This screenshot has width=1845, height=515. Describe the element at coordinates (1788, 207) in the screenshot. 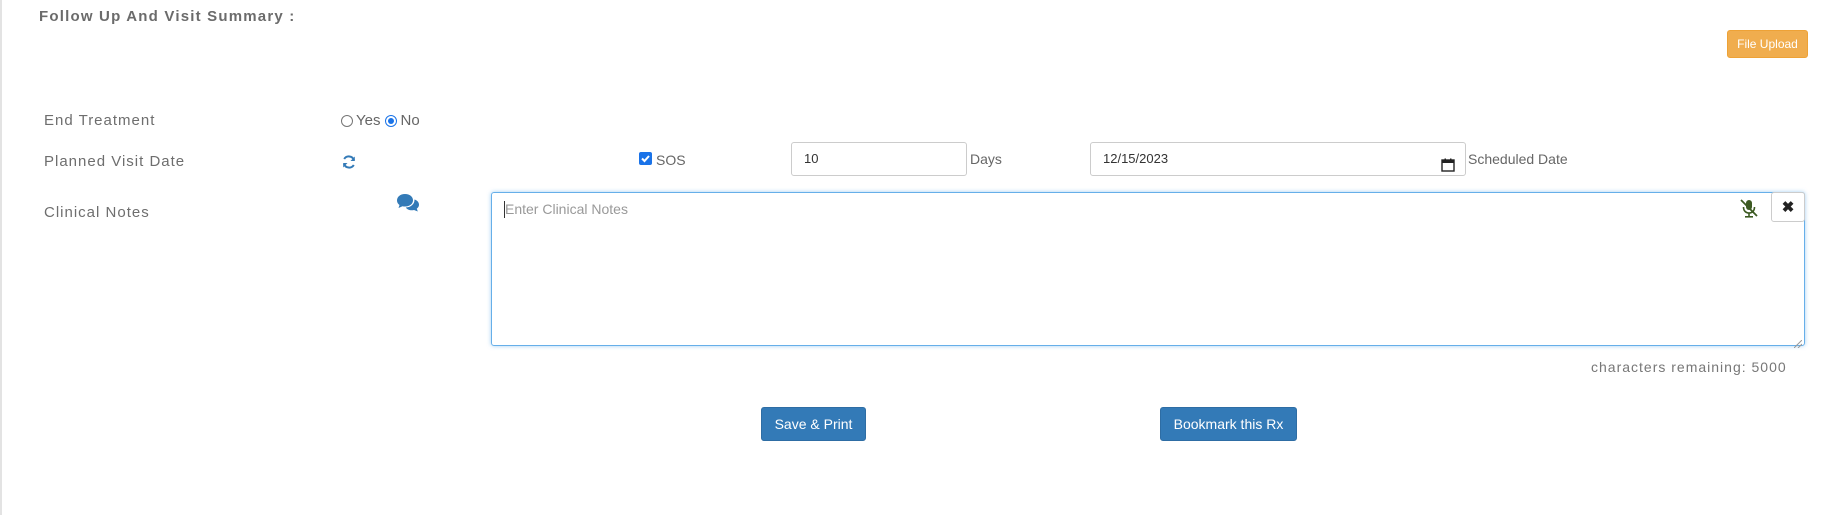

I see `close-icon: ✖` at that location.